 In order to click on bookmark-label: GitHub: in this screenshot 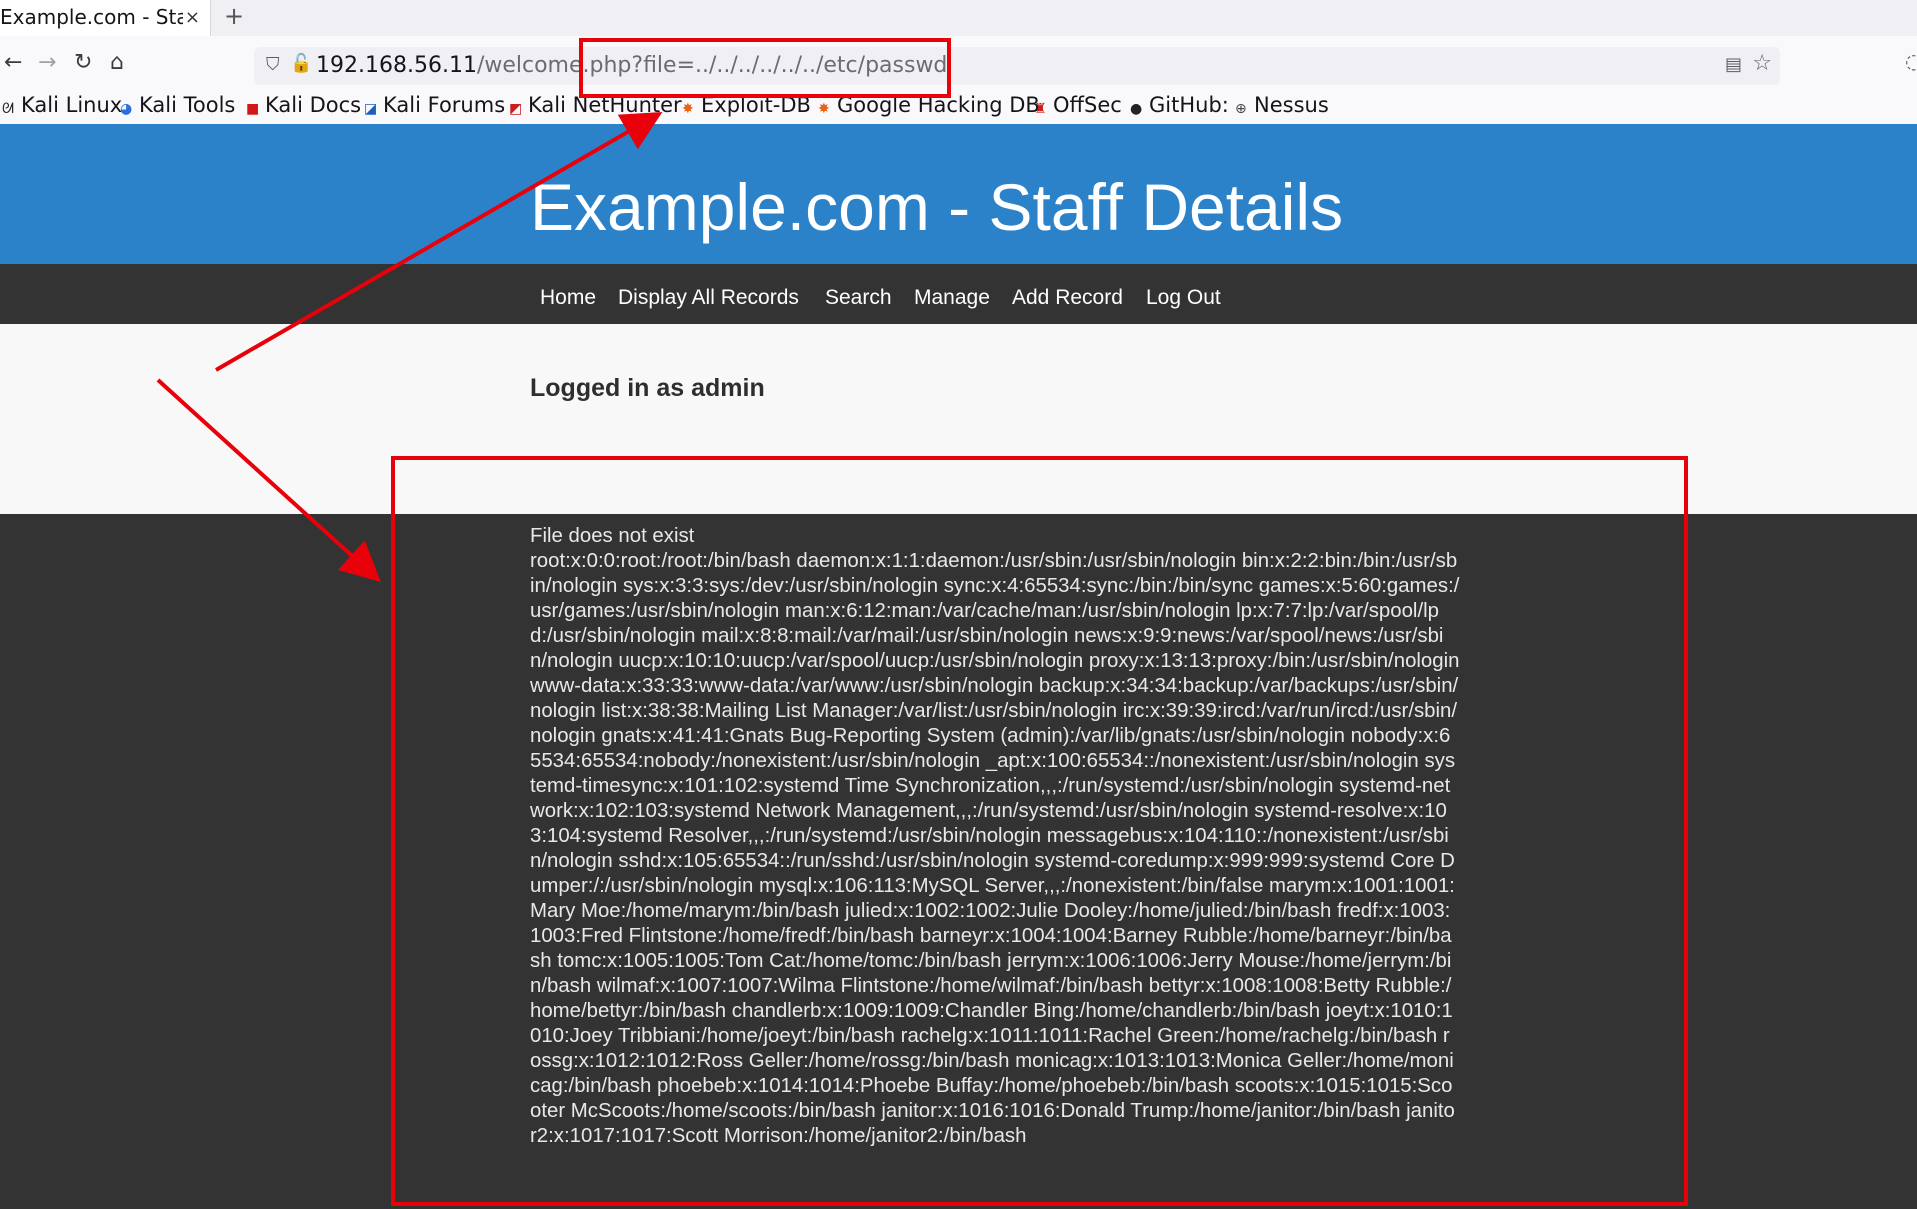, I will do `click(1189, 105)`.